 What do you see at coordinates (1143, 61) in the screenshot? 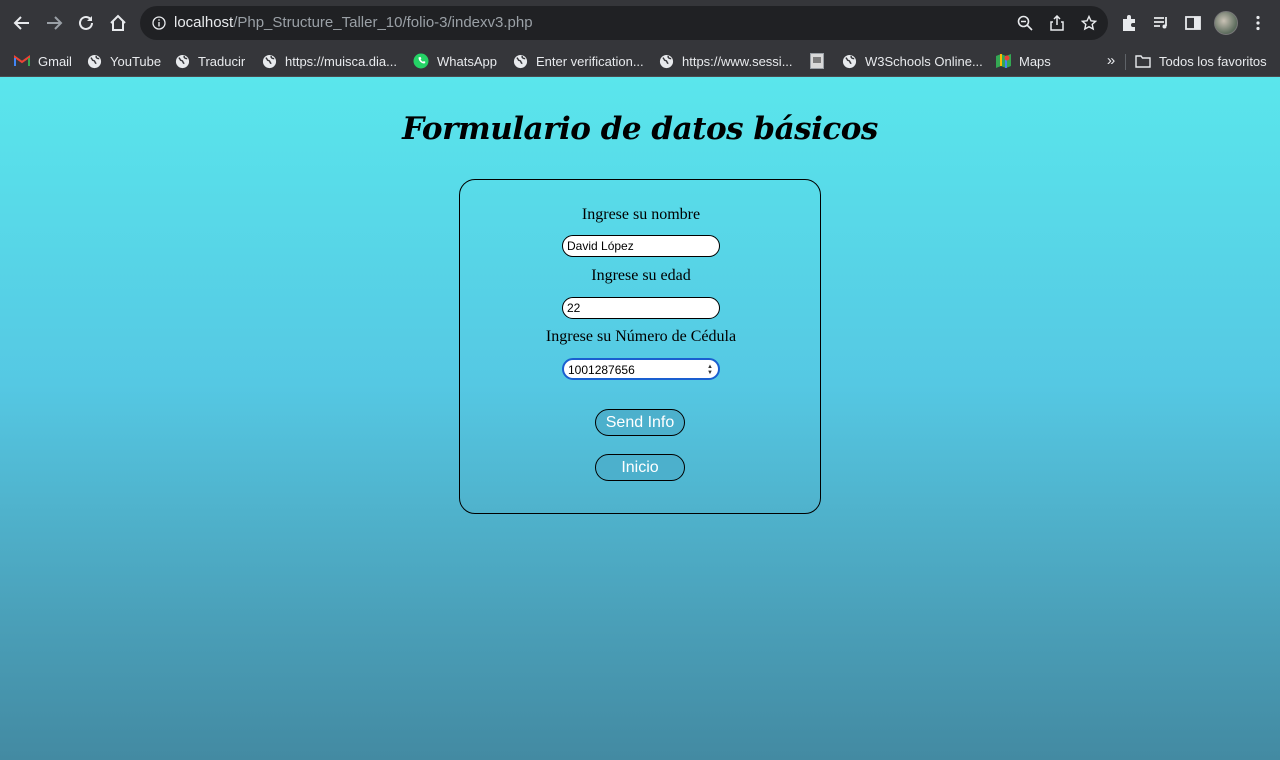
I see `folder-icon` at bounding box center [1143, 61].